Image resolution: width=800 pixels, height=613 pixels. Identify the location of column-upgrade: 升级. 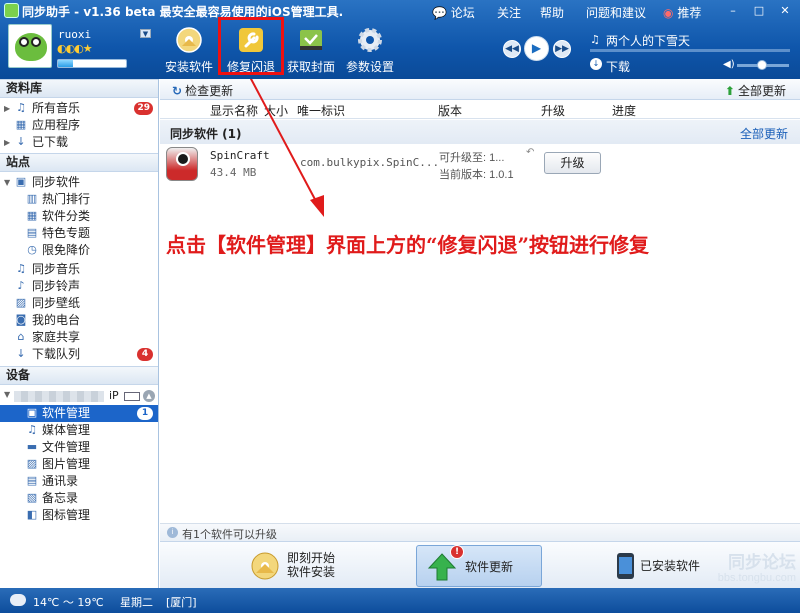
(553, 110).